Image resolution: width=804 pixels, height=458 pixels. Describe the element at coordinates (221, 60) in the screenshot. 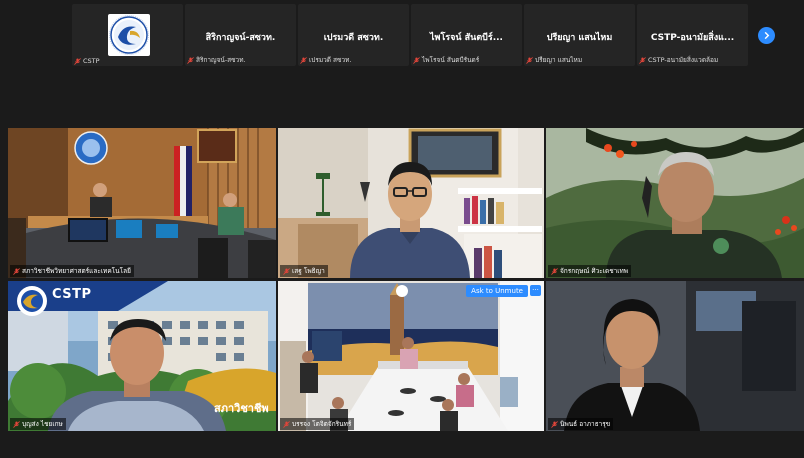

I see `participant-name: สิริกาญจน์-สซวท.` at that location.